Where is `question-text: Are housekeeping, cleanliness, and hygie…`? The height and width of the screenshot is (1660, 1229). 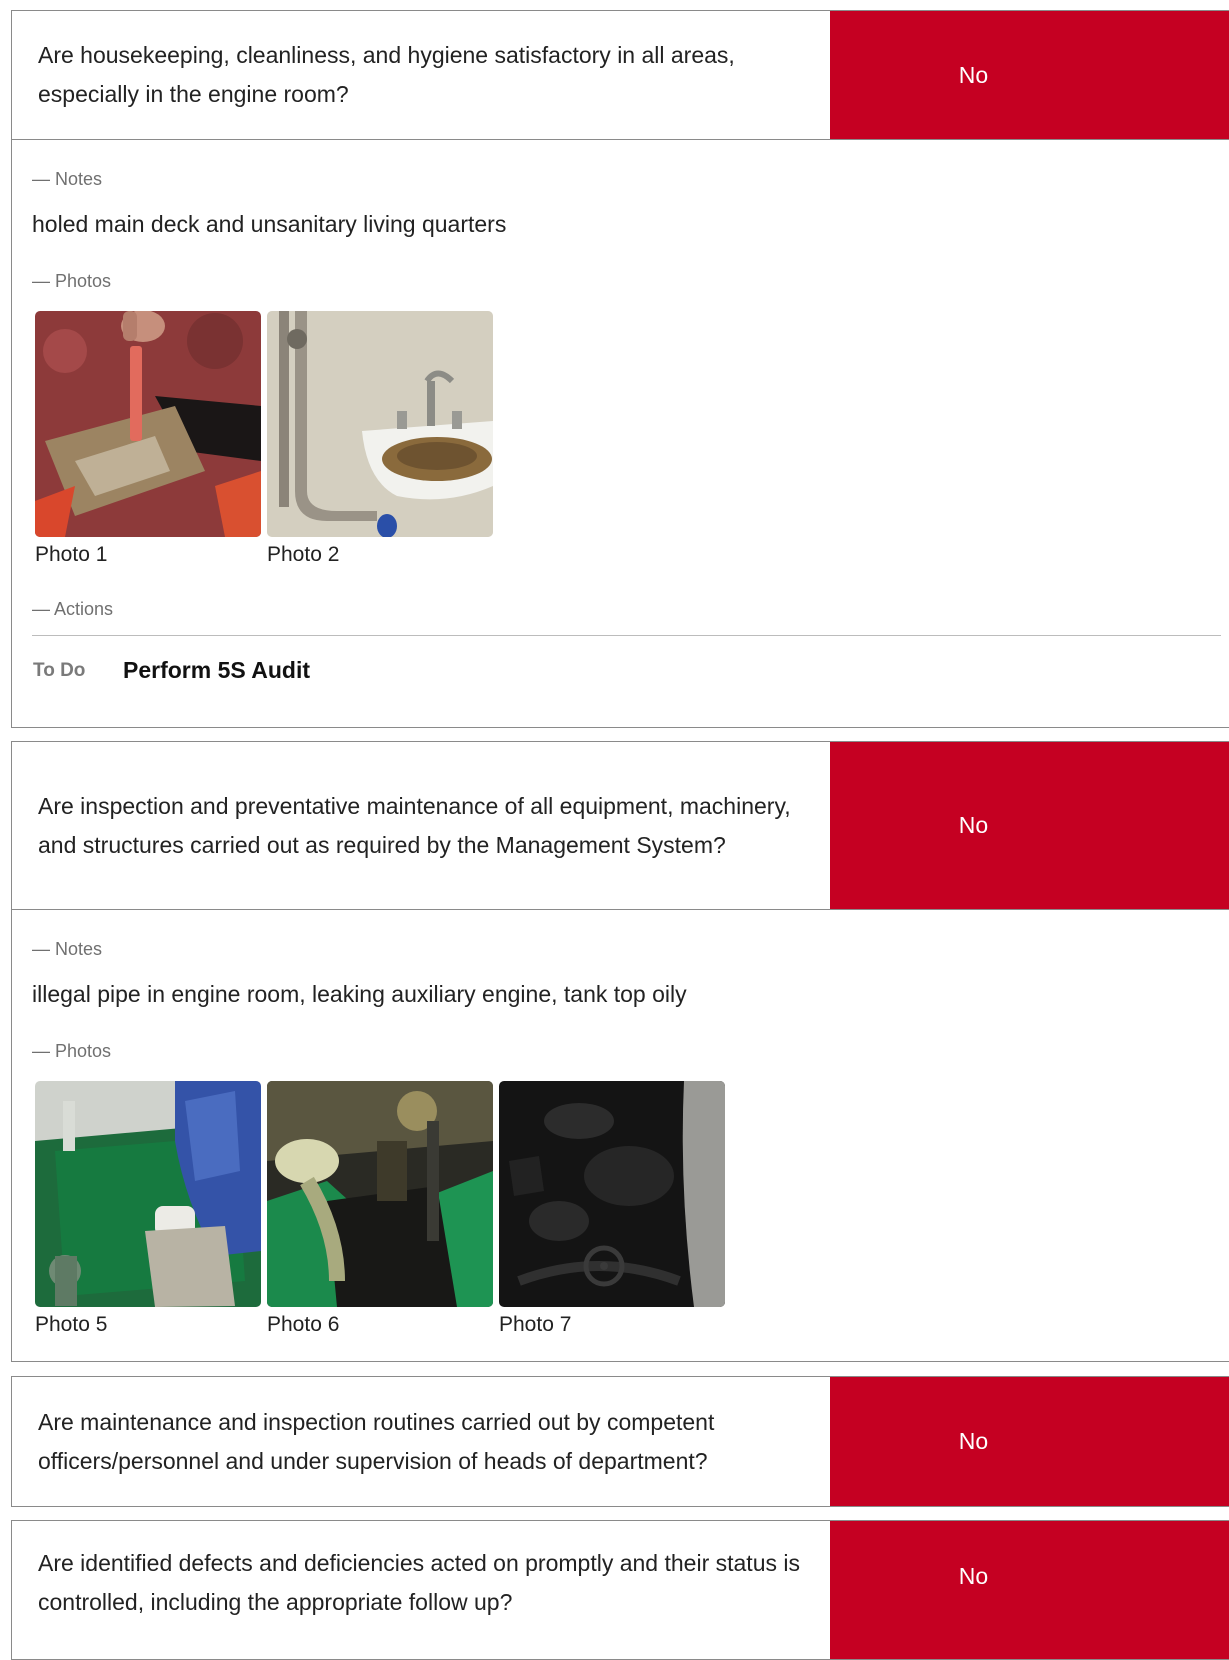
question-text: Are housekeeping, cleanliness, and hygie… is located at coordinates (386, 74).